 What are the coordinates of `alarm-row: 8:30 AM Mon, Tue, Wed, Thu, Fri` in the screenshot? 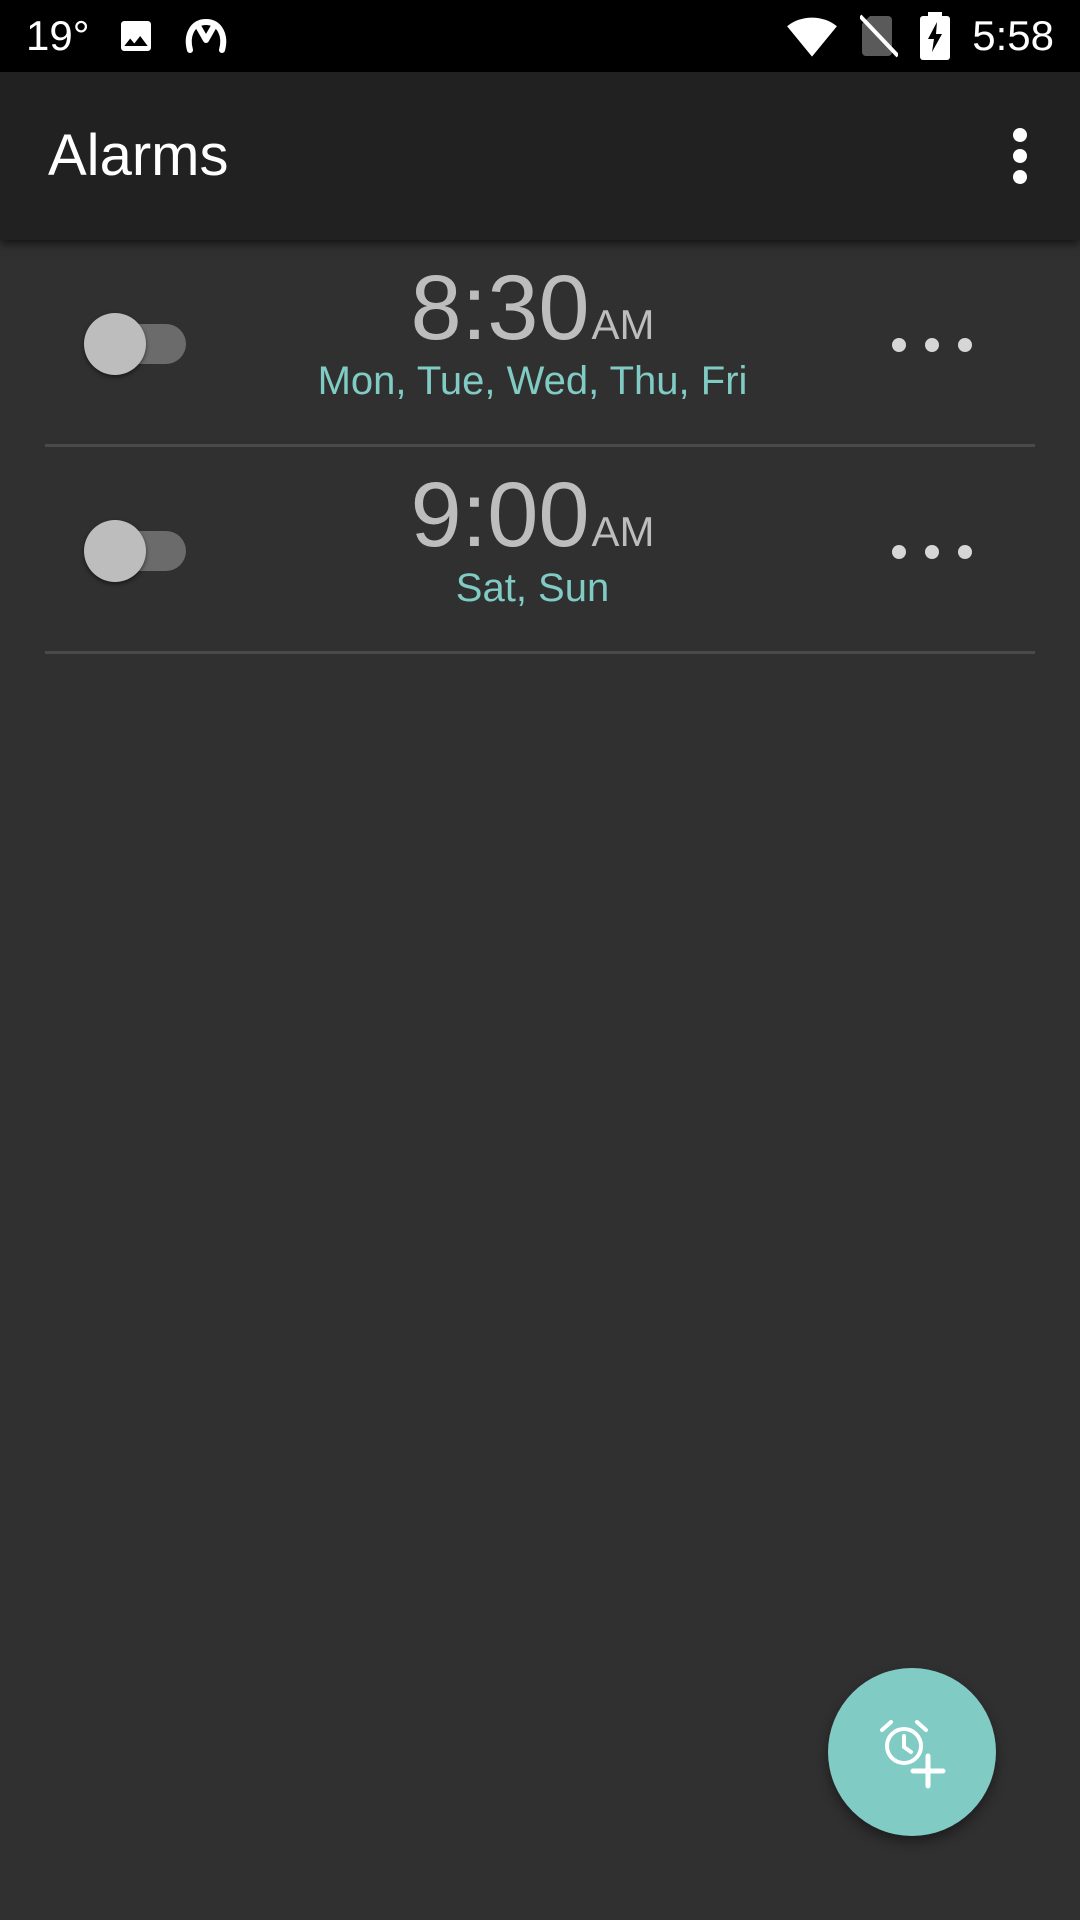 It's located at (540, 343).